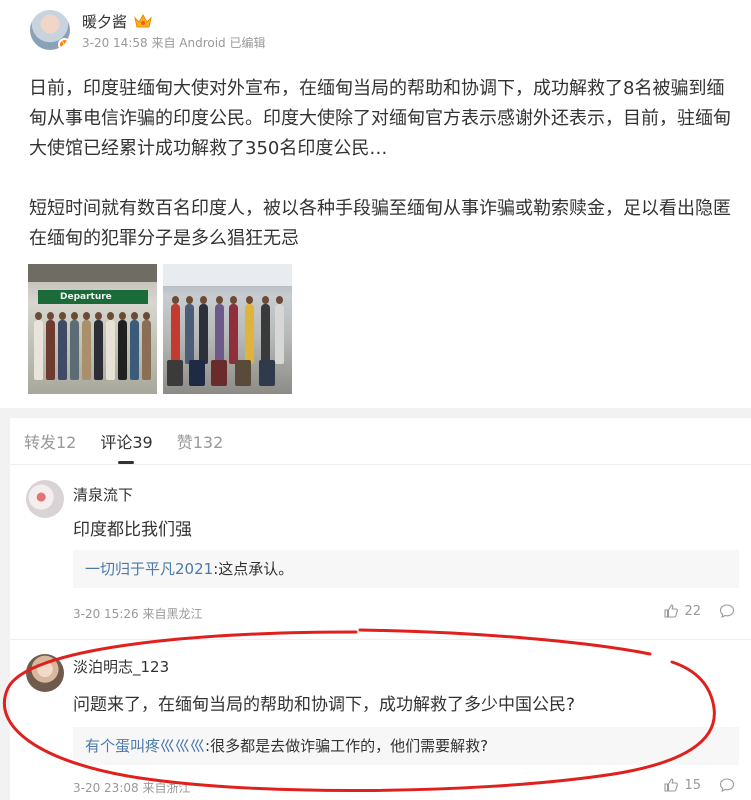  I want to click on reply-text: :这点承认。, so click(253, 569).